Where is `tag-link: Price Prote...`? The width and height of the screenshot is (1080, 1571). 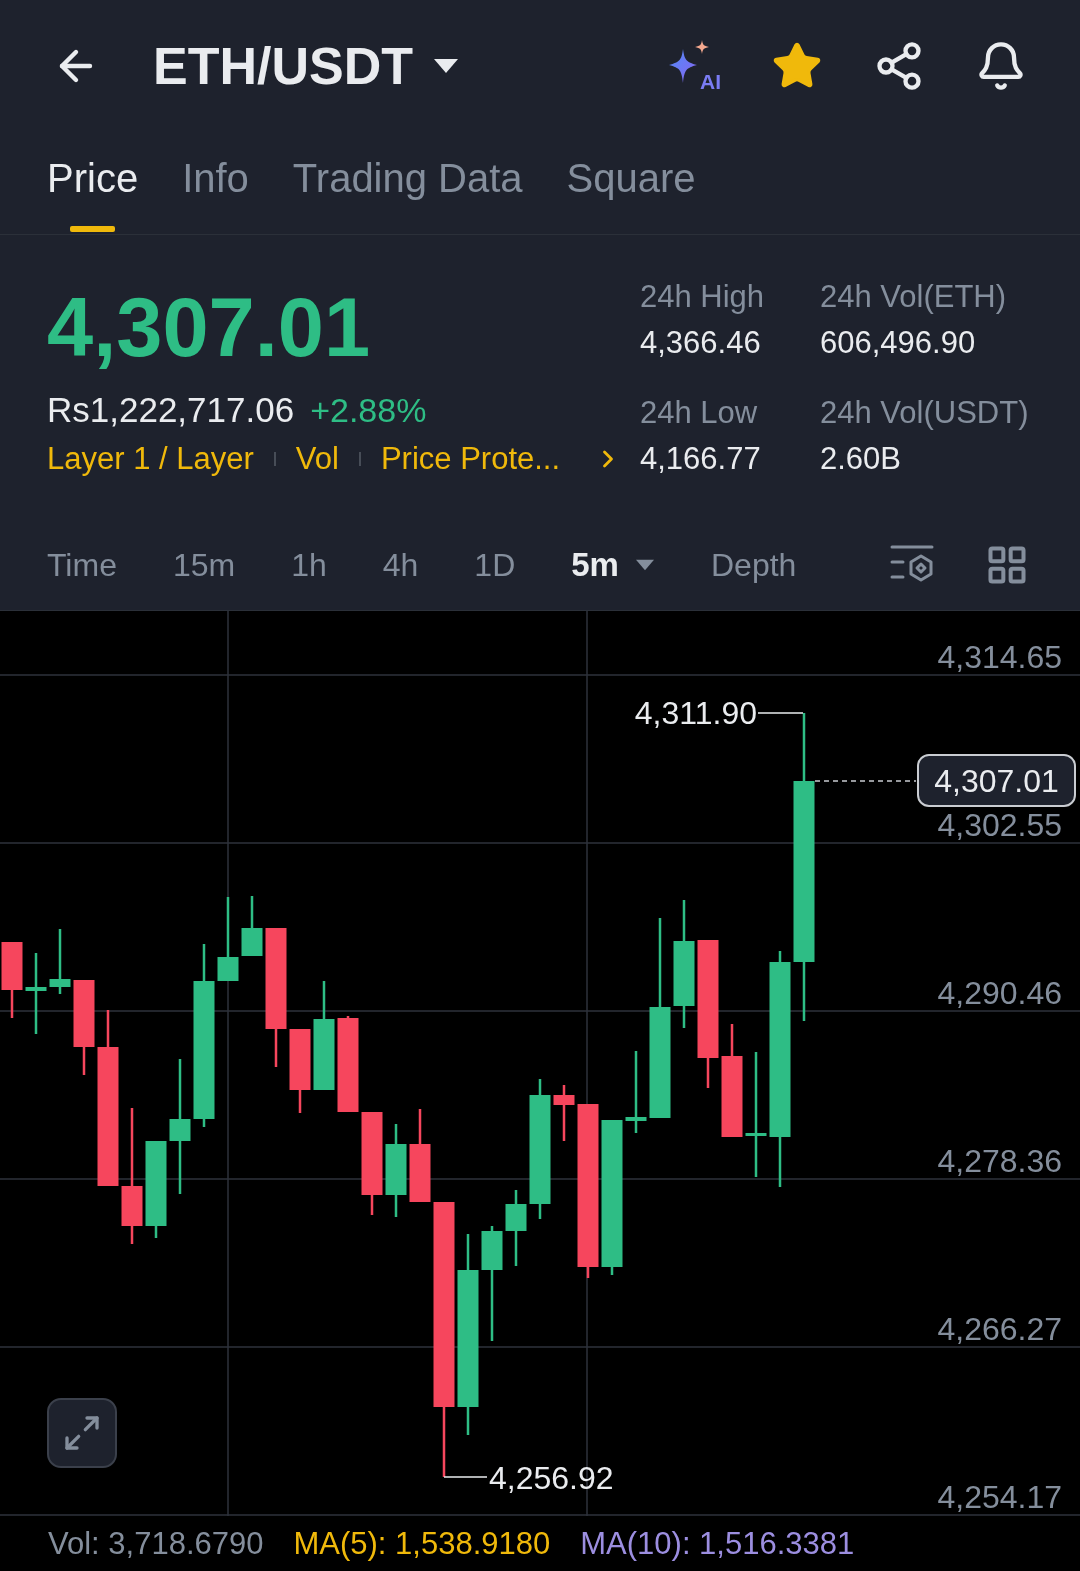
tag-link: Price Prote... is located at coordinates (470, 459).